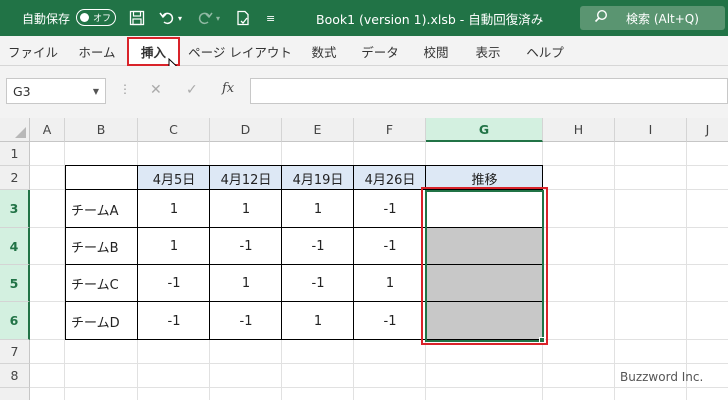 The width and height of the screenshot is (728, 400). Describe the element at coordinates (84, 17) in the screenshot. I see `toggle-knob` at that location.